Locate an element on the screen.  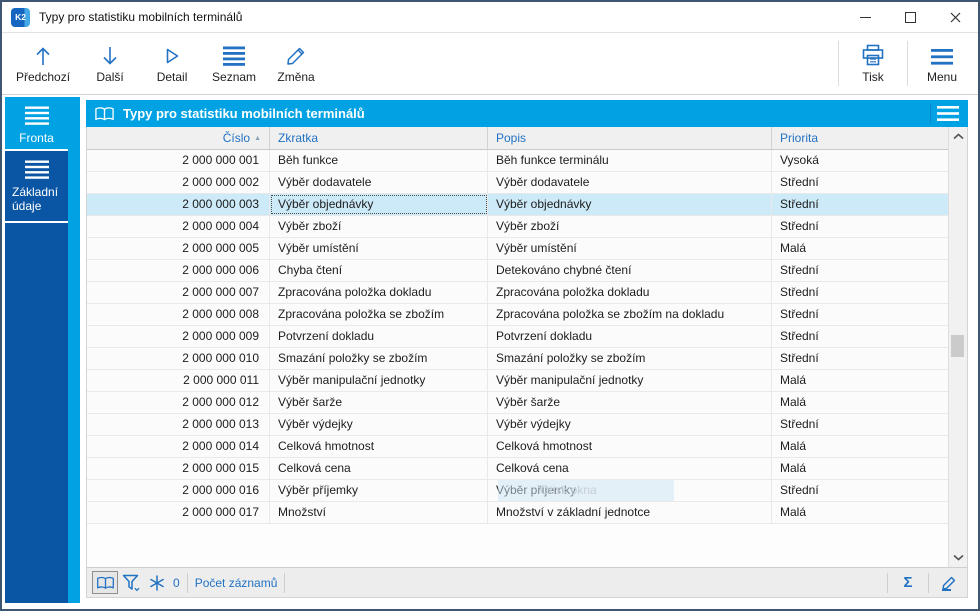
cell-popis: Výběr manipulační jednotky is located at coordinates (630, 380).